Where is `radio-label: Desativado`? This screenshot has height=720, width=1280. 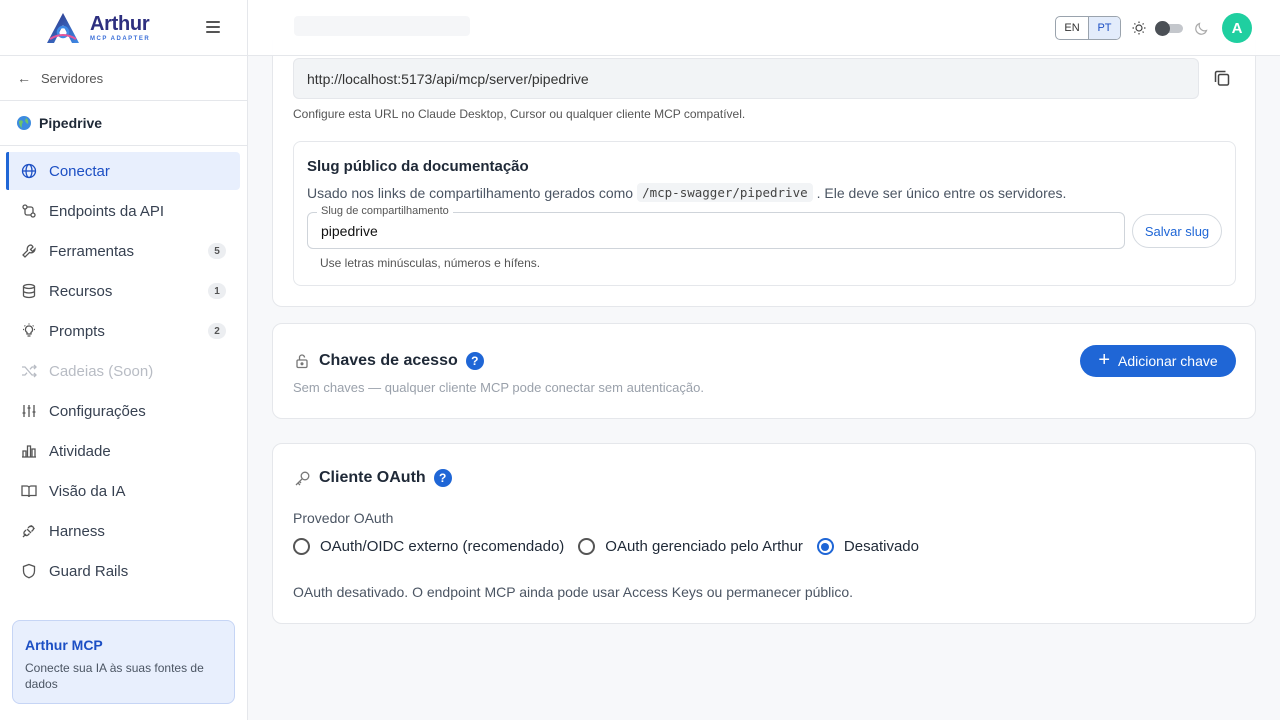
radio-label: Desativado is located at coordinates (881, 546).